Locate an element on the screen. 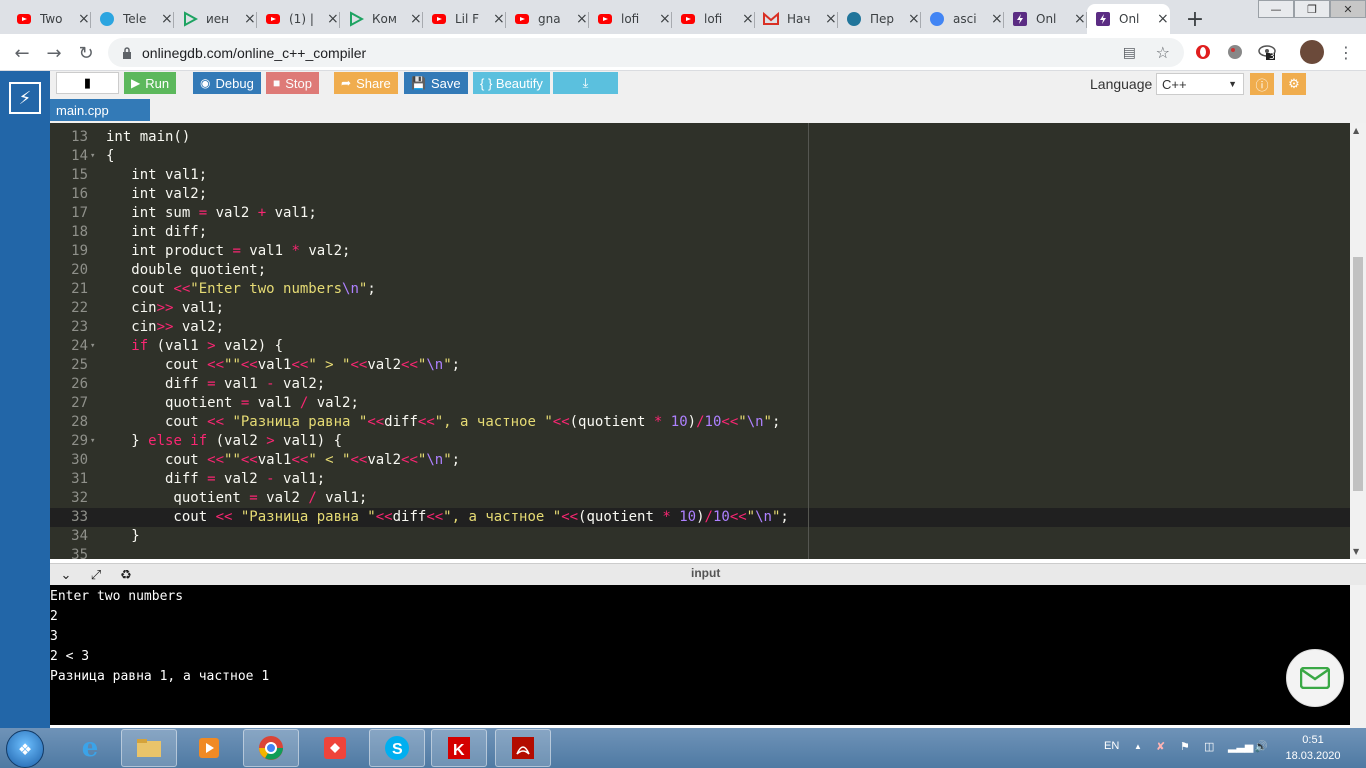  code-line: 35 is located at coordinates (700, 552).